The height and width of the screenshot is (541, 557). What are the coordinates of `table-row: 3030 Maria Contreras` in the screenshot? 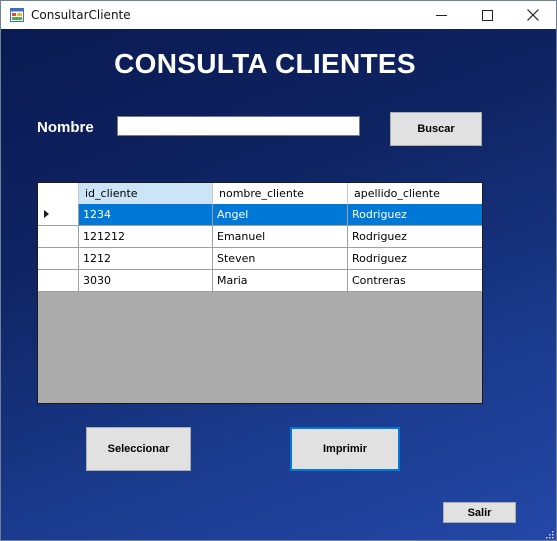 It's located at (260, 281).